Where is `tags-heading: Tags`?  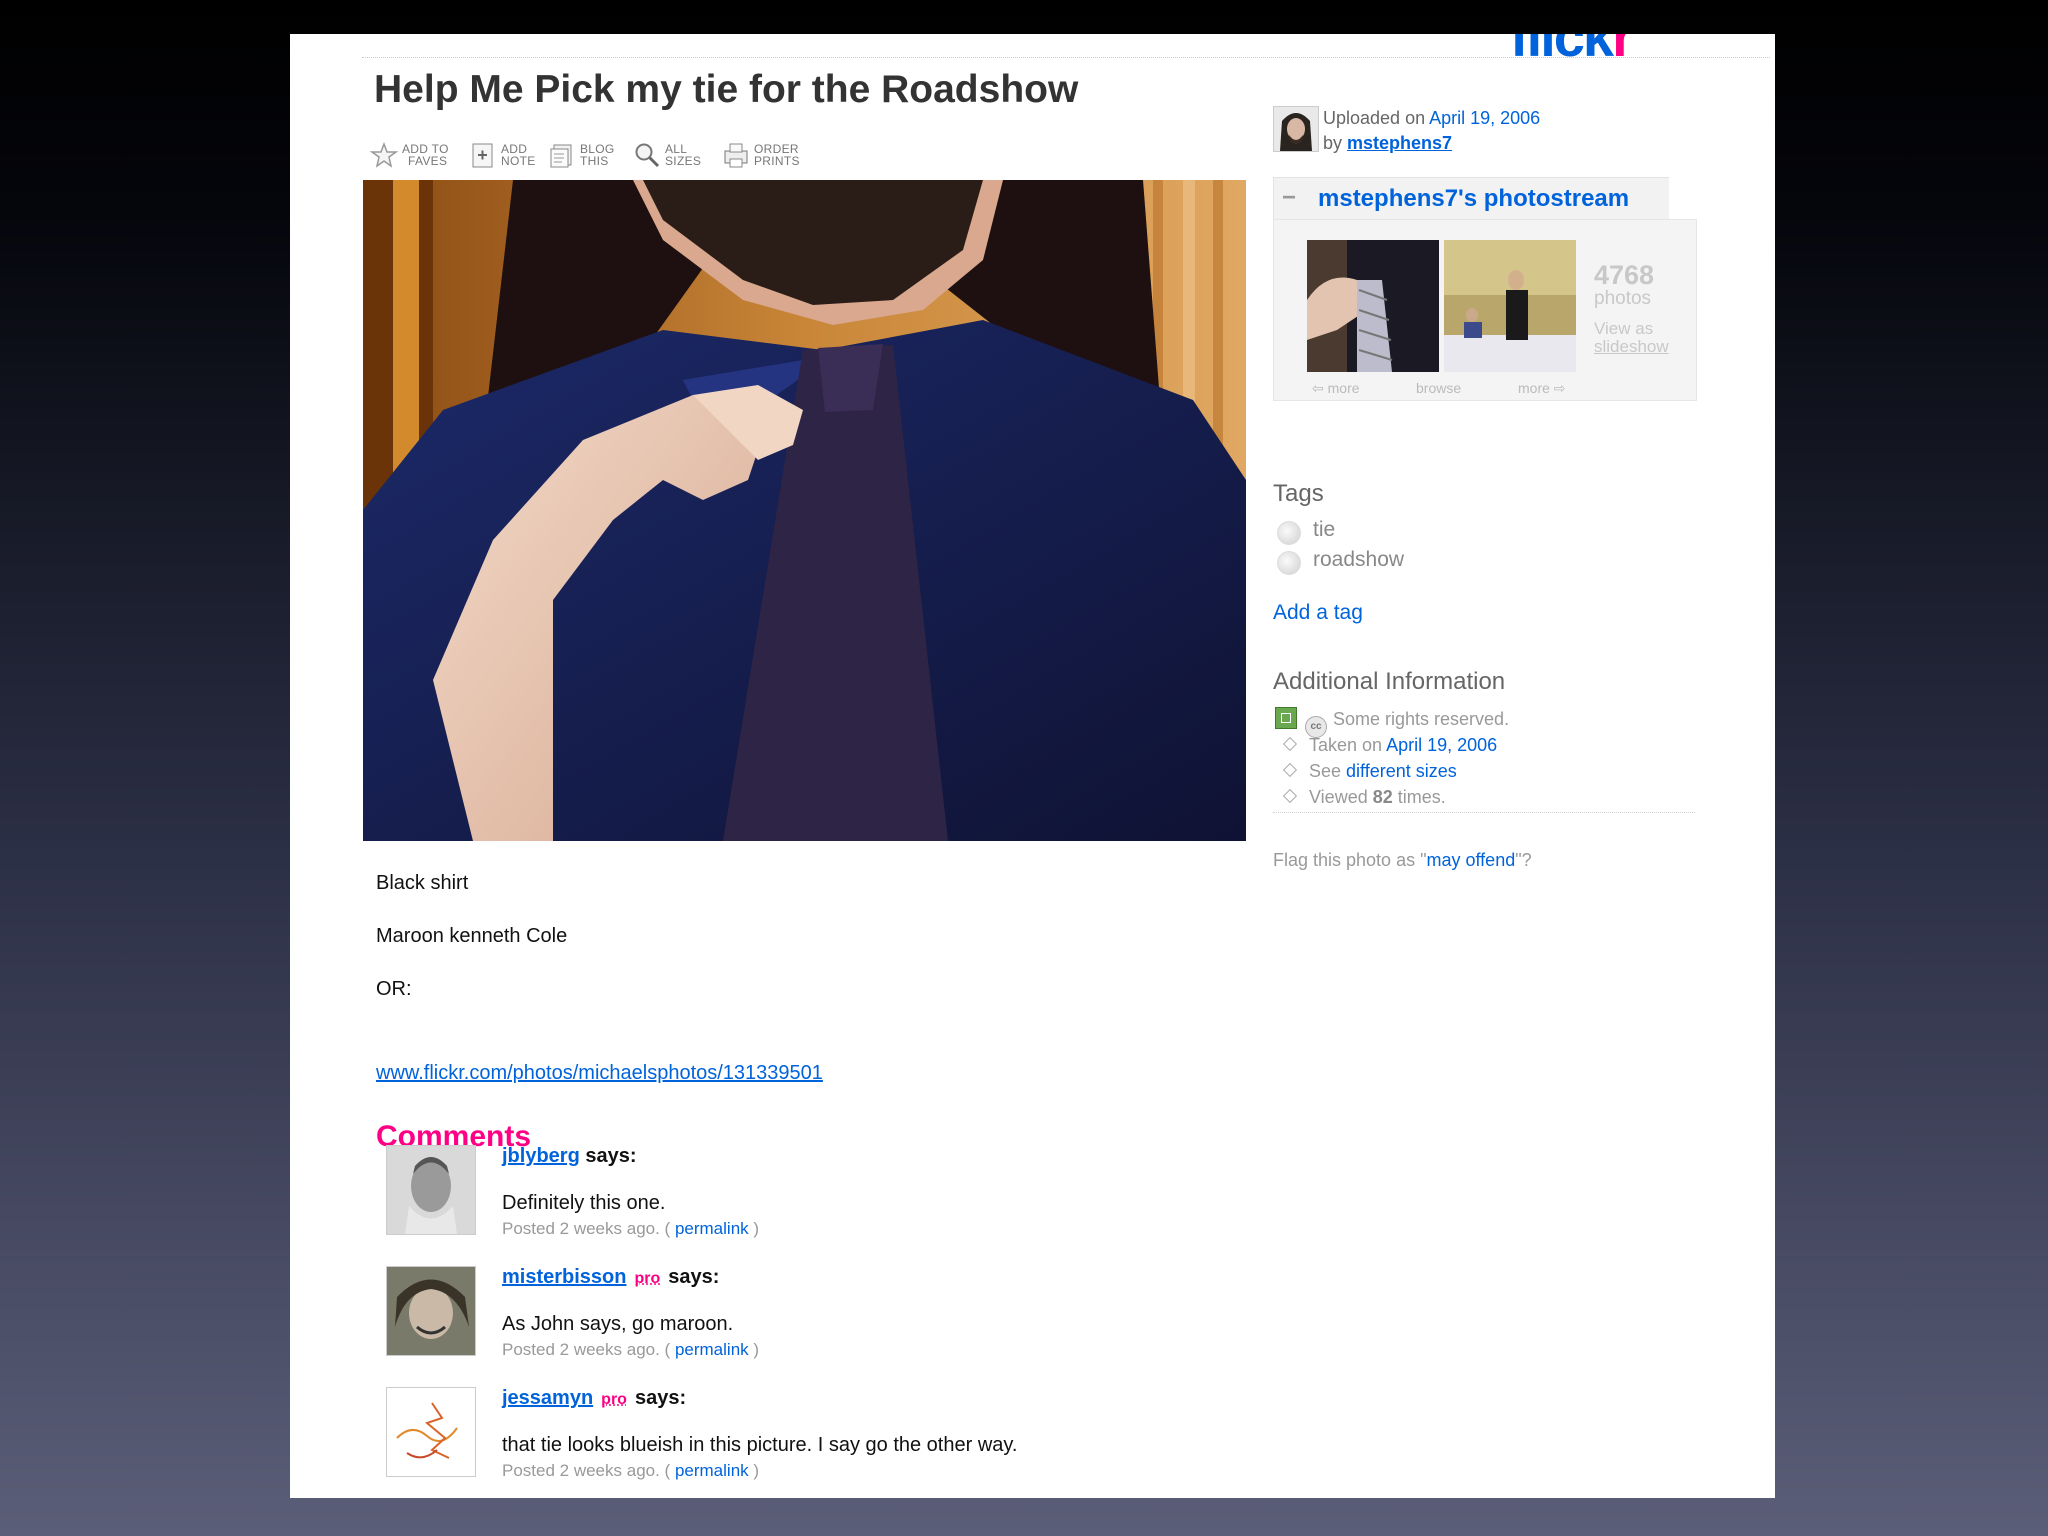
tags-heading: Tags is located at coordinates (1298, 493).